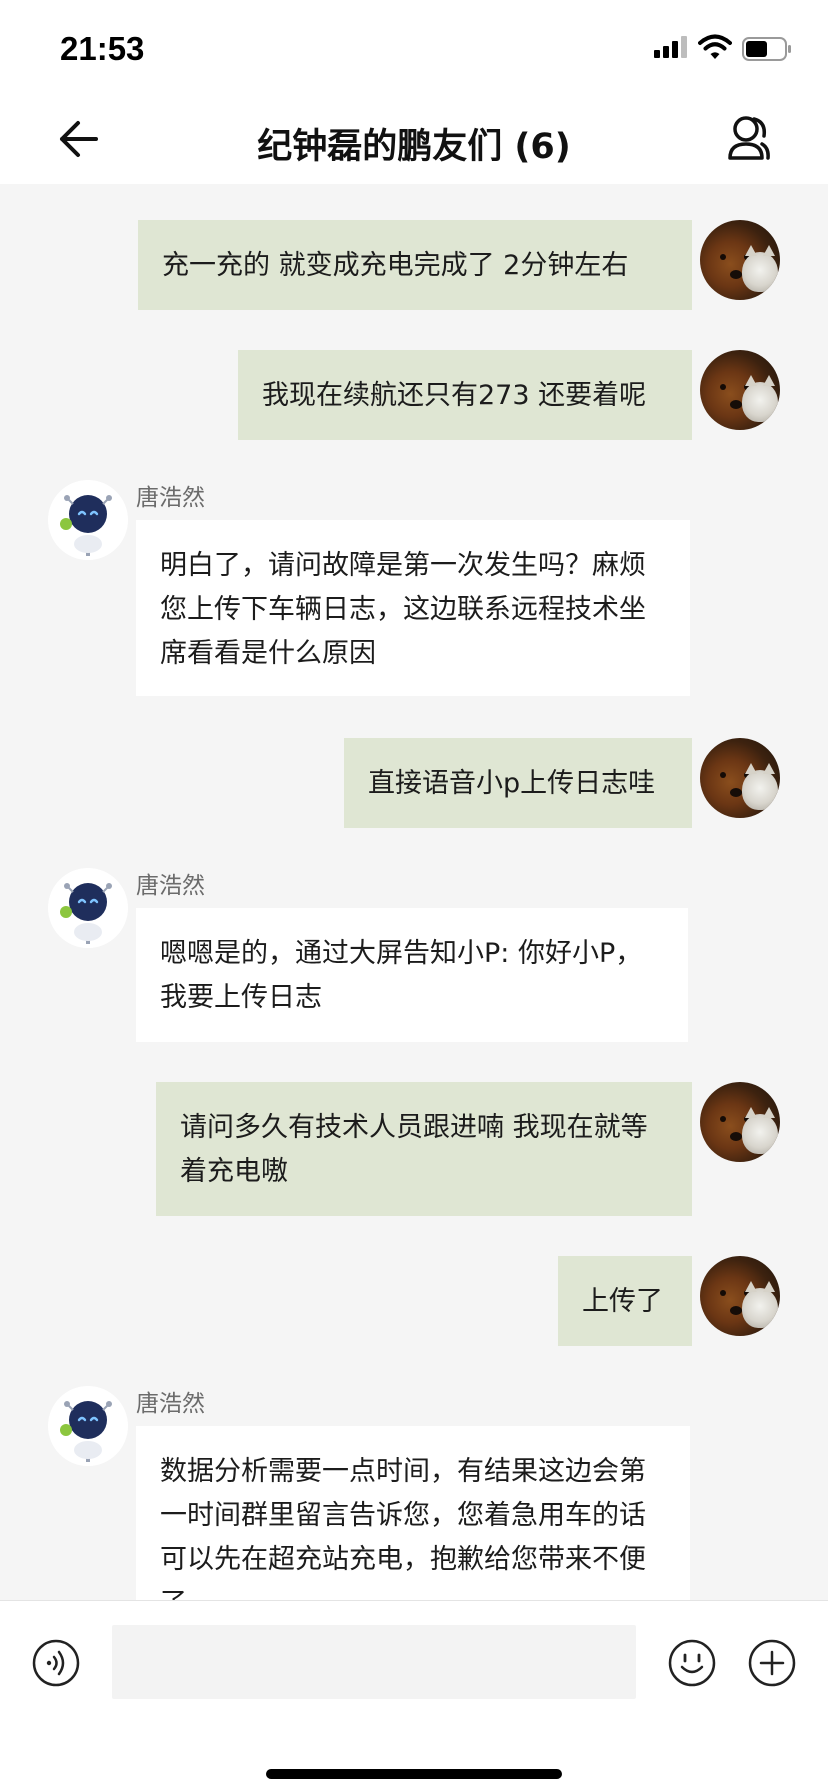 The image size is (828, 1792). I want to click on status-time: 21:53, so click(102, 48).